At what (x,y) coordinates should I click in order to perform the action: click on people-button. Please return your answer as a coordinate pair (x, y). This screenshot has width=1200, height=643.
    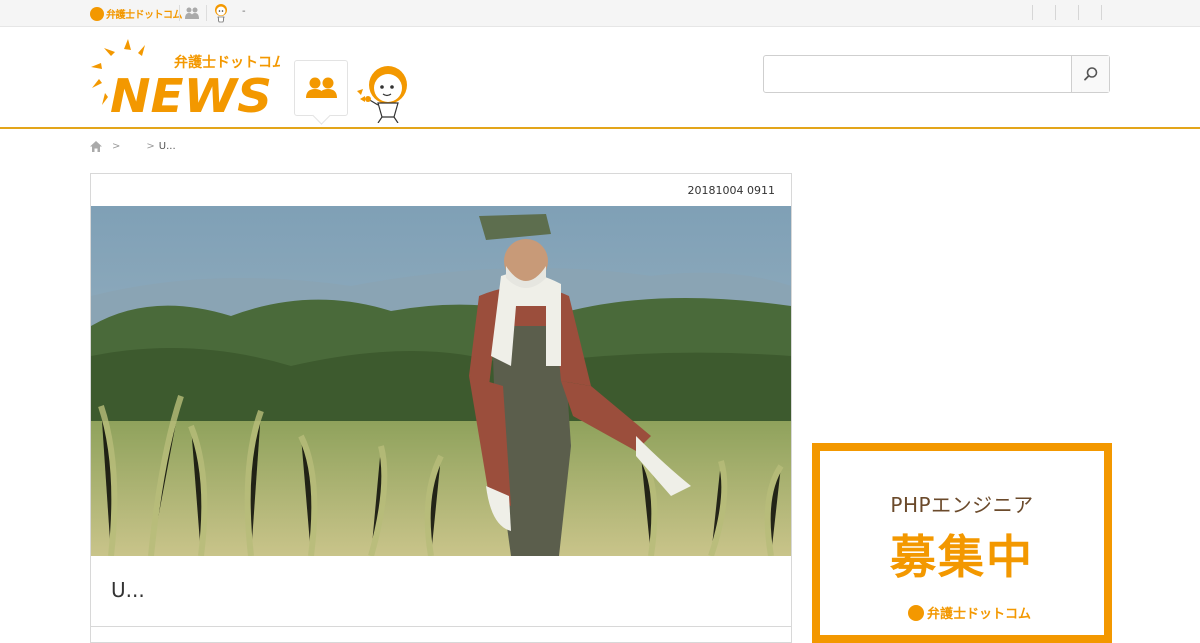
    Looking at the image, I should click on (321, 88).